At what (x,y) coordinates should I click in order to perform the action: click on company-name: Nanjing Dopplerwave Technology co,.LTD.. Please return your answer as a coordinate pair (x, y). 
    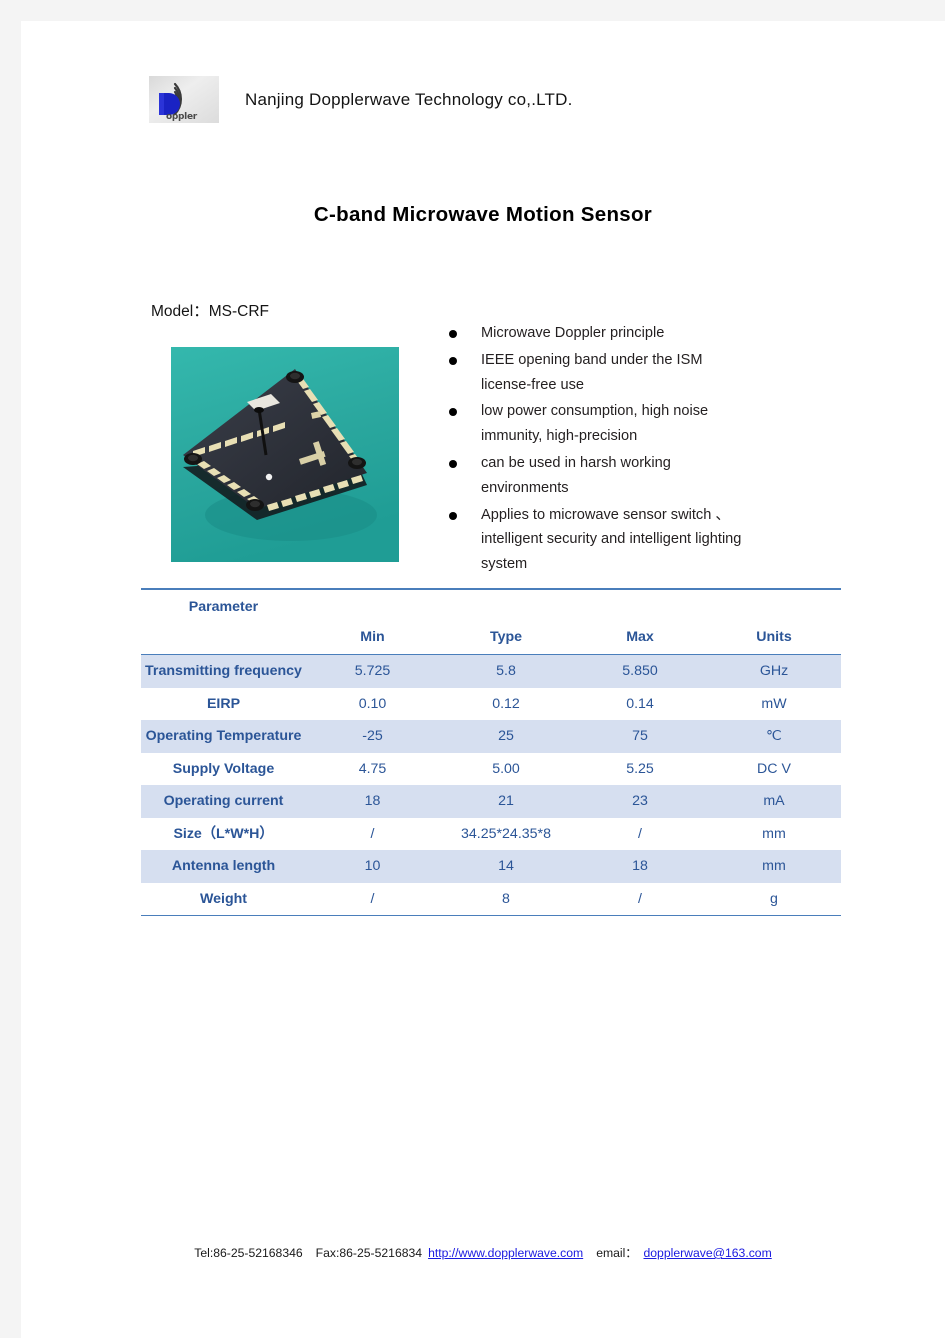
    Looking at the image, I should click on (409, 99).